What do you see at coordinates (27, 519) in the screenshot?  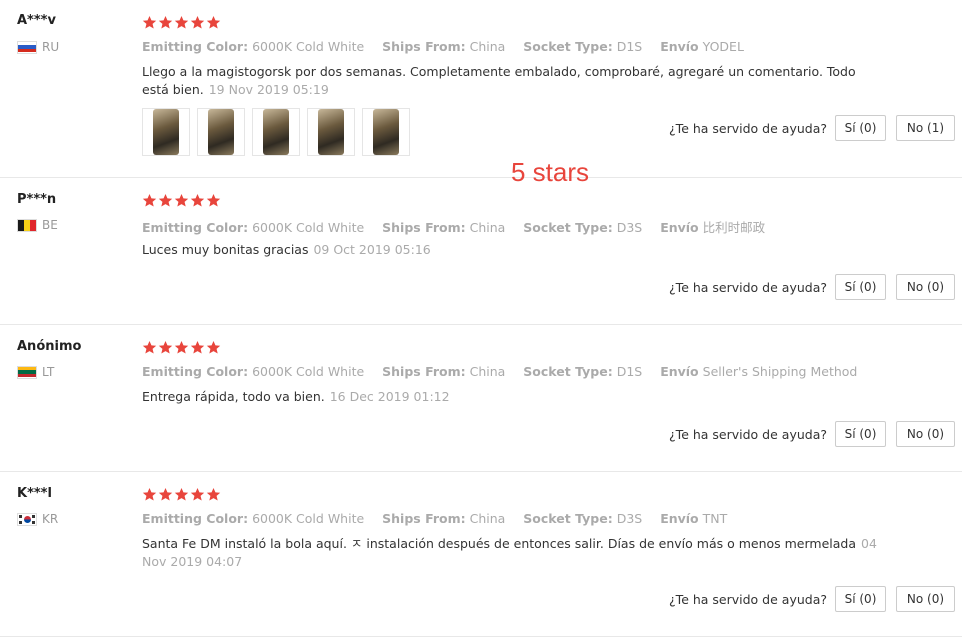 I see `korea-flag-icon` at bounding box center [27, 519].